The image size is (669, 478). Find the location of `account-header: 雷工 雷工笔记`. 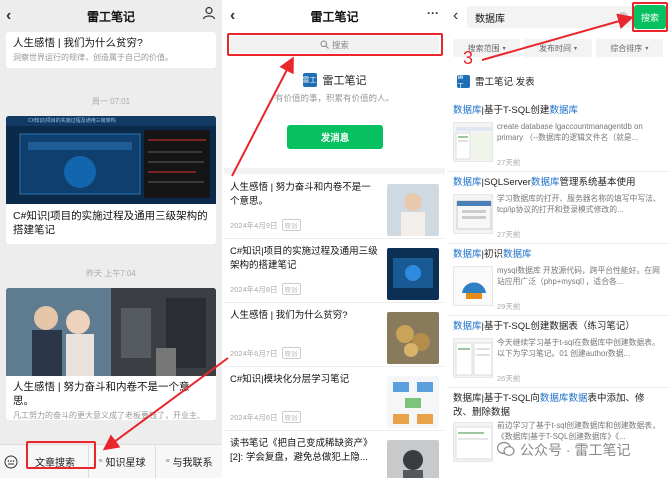

account-header: 雷工 雷工笔记 is located at coordinates (334, 80).